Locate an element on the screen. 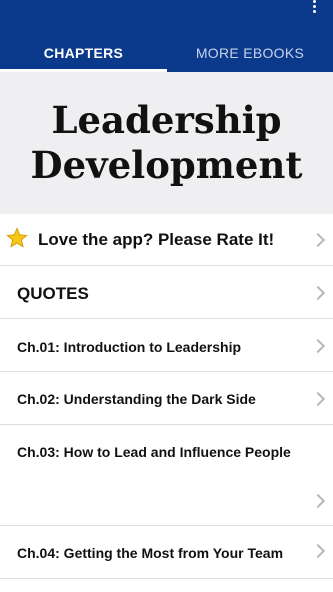 Image resolution: width=333 pixels, height=592 pixels. book-title-line-2: Development is located at coordinates (166, 165).